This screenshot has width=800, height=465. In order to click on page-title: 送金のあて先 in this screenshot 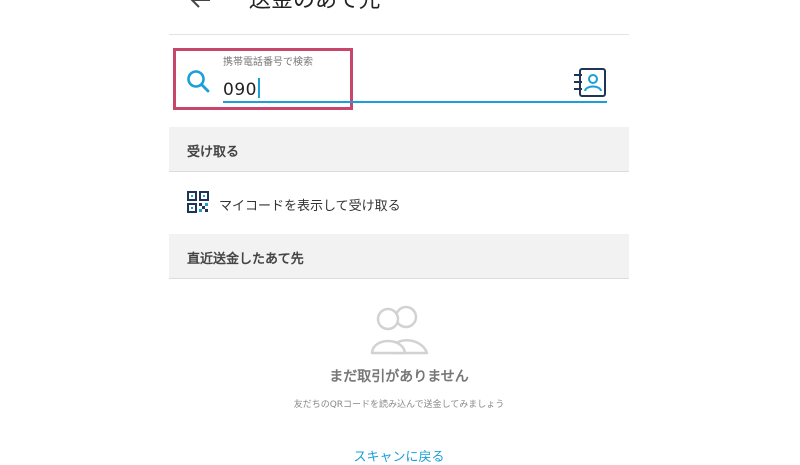, I will do `click(315, 6)`.